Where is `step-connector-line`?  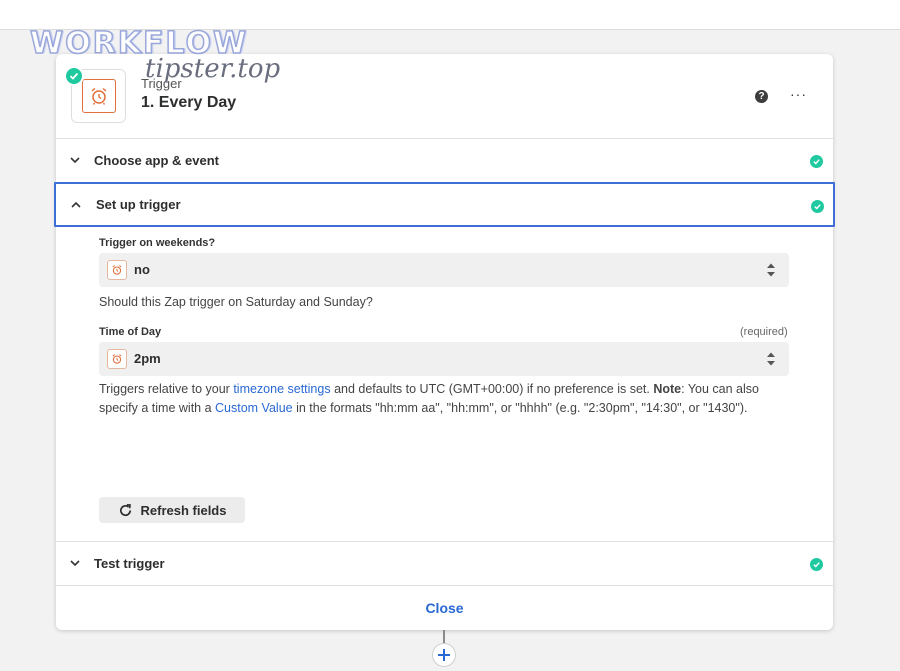
step-connector-line is located at coordinates (444, 637).